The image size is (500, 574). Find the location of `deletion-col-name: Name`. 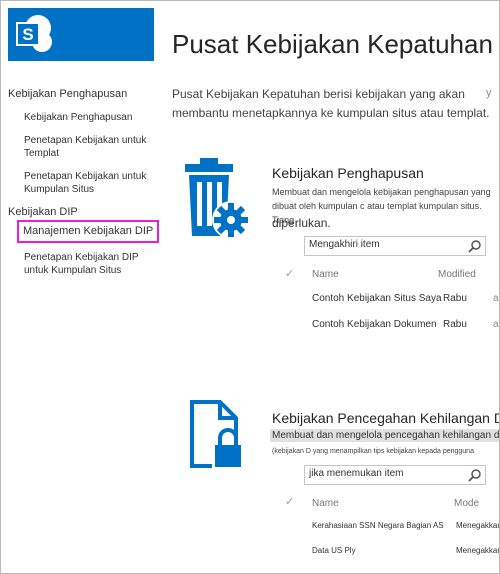

deletion-col-name: Name is located at coordinates (325, 274).